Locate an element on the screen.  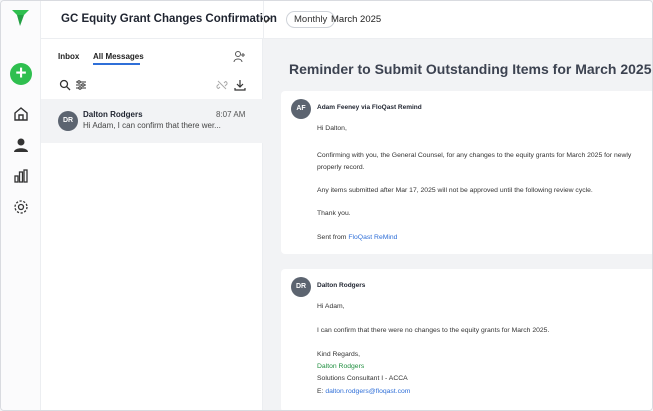
message-from: Dalton Rodgers is located at coordinates (341, 285).